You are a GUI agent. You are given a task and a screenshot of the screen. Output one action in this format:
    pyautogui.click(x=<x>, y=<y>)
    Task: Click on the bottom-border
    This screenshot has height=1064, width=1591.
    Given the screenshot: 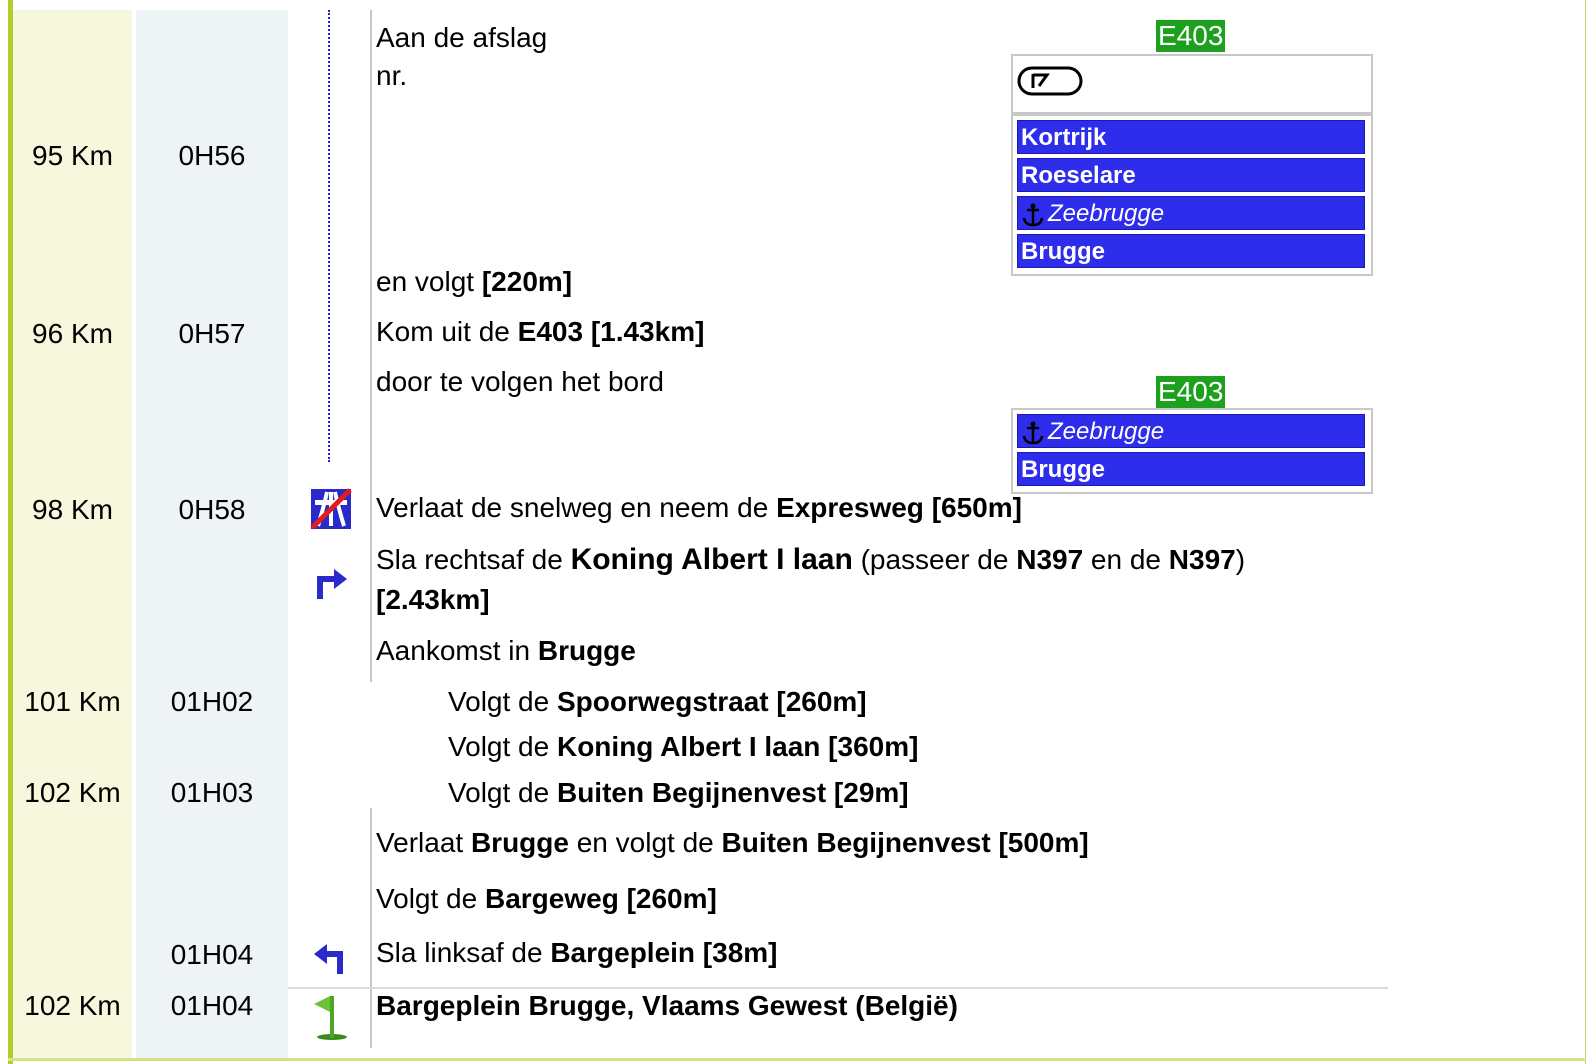 What is the action you would take?
    pyautogui.click(x=797, y=1059)
    